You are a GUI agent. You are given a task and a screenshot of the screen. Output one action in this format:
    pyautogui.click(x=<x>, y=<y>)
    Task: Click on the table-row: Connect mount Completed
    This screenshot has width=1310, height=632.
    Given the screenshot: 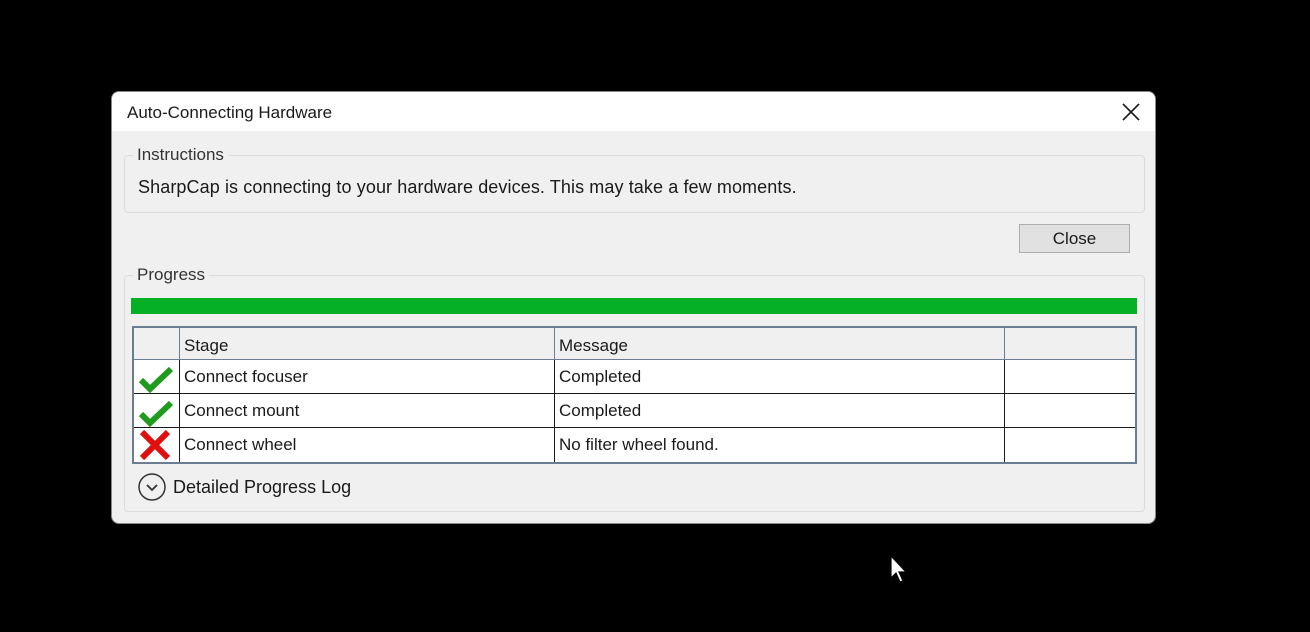 What is the action you would take?
    pyautogui.click(x=634, y=411)
    